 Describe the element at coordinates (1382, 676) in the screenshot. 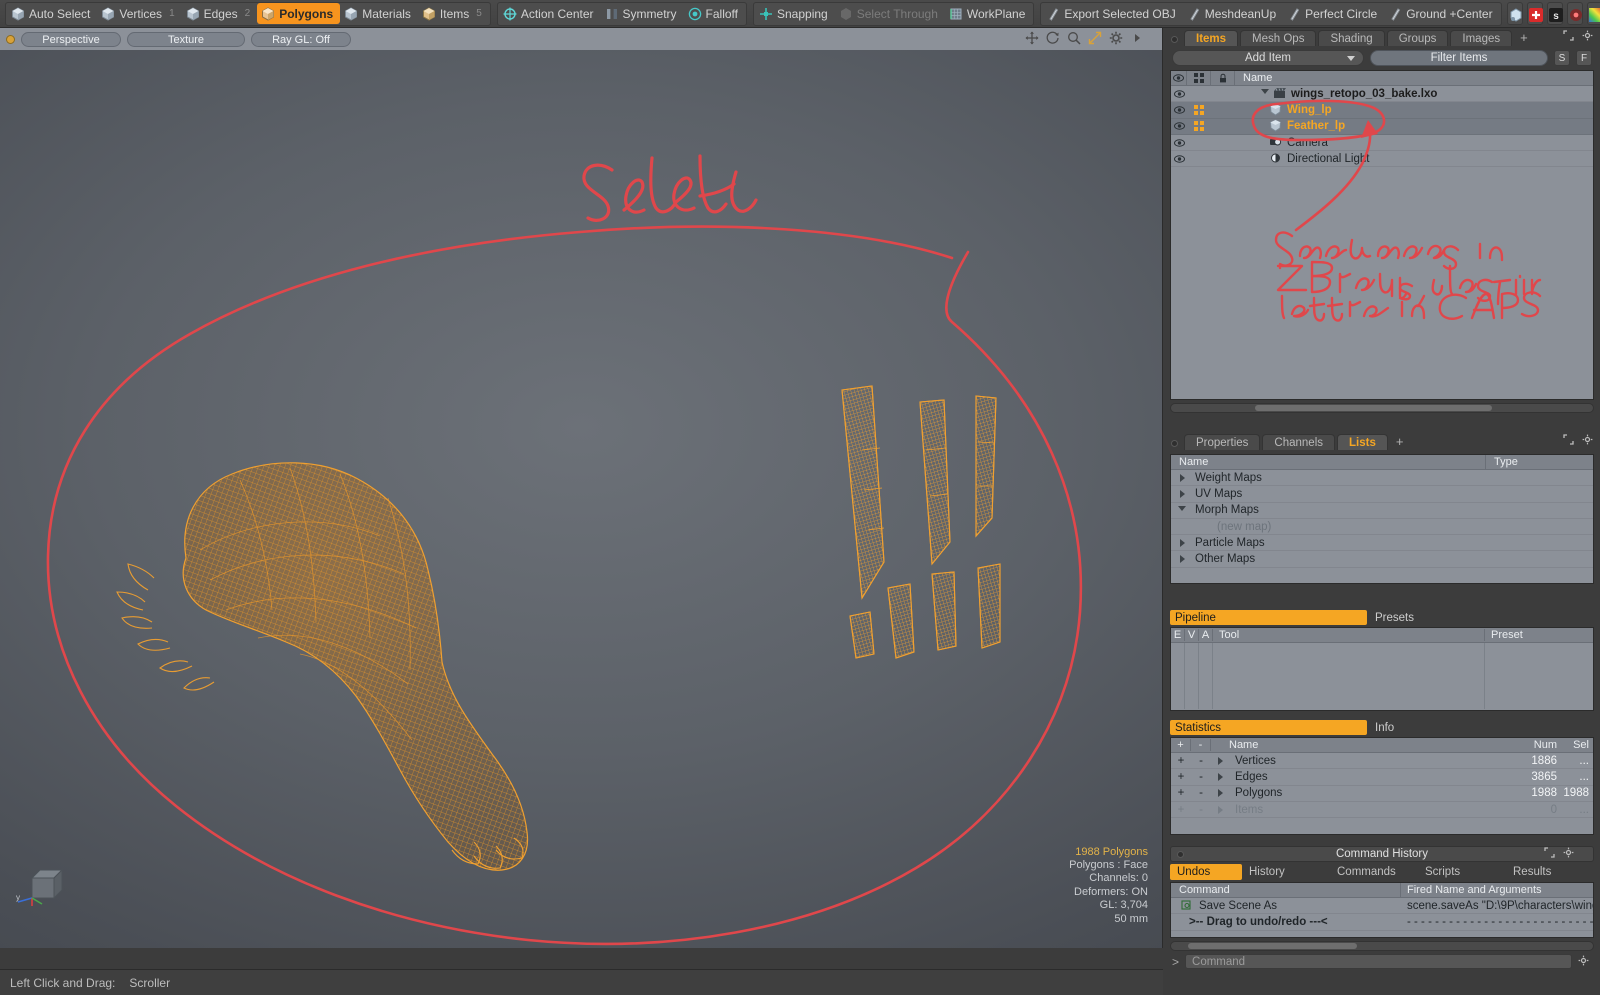

I see `pipeline-table-body` at that location.